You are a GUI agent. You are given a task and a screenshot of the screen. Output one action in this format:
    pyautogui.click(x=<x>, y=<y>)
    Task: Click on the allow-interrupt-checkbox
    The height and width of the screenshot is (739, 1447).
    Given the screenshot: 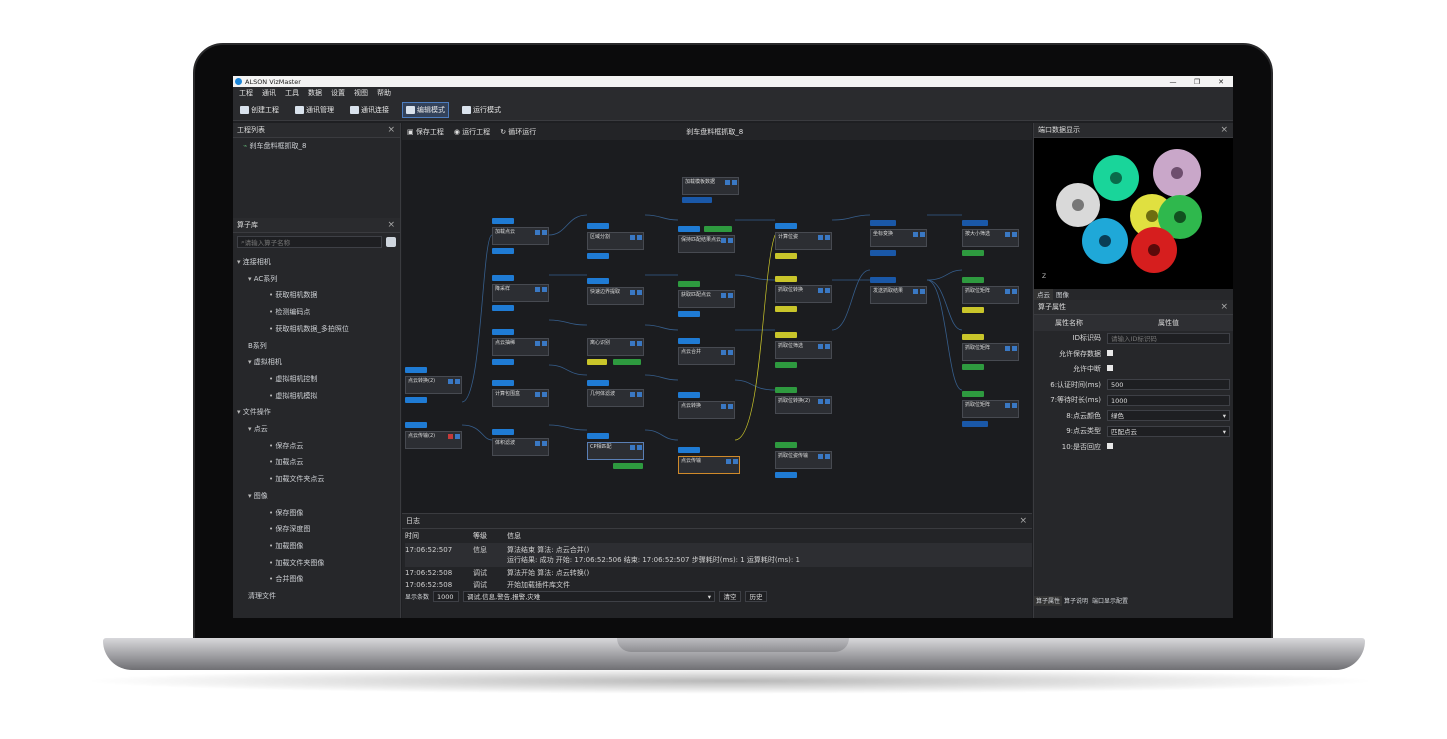 What is the action you would take?
    pyautogui.click(x=1110, y=368)
    